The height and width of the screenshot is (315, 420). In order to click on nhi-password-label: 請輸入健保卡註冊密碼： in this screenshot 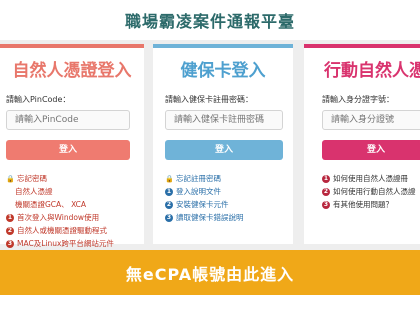, I will do `click(209, 99)`.